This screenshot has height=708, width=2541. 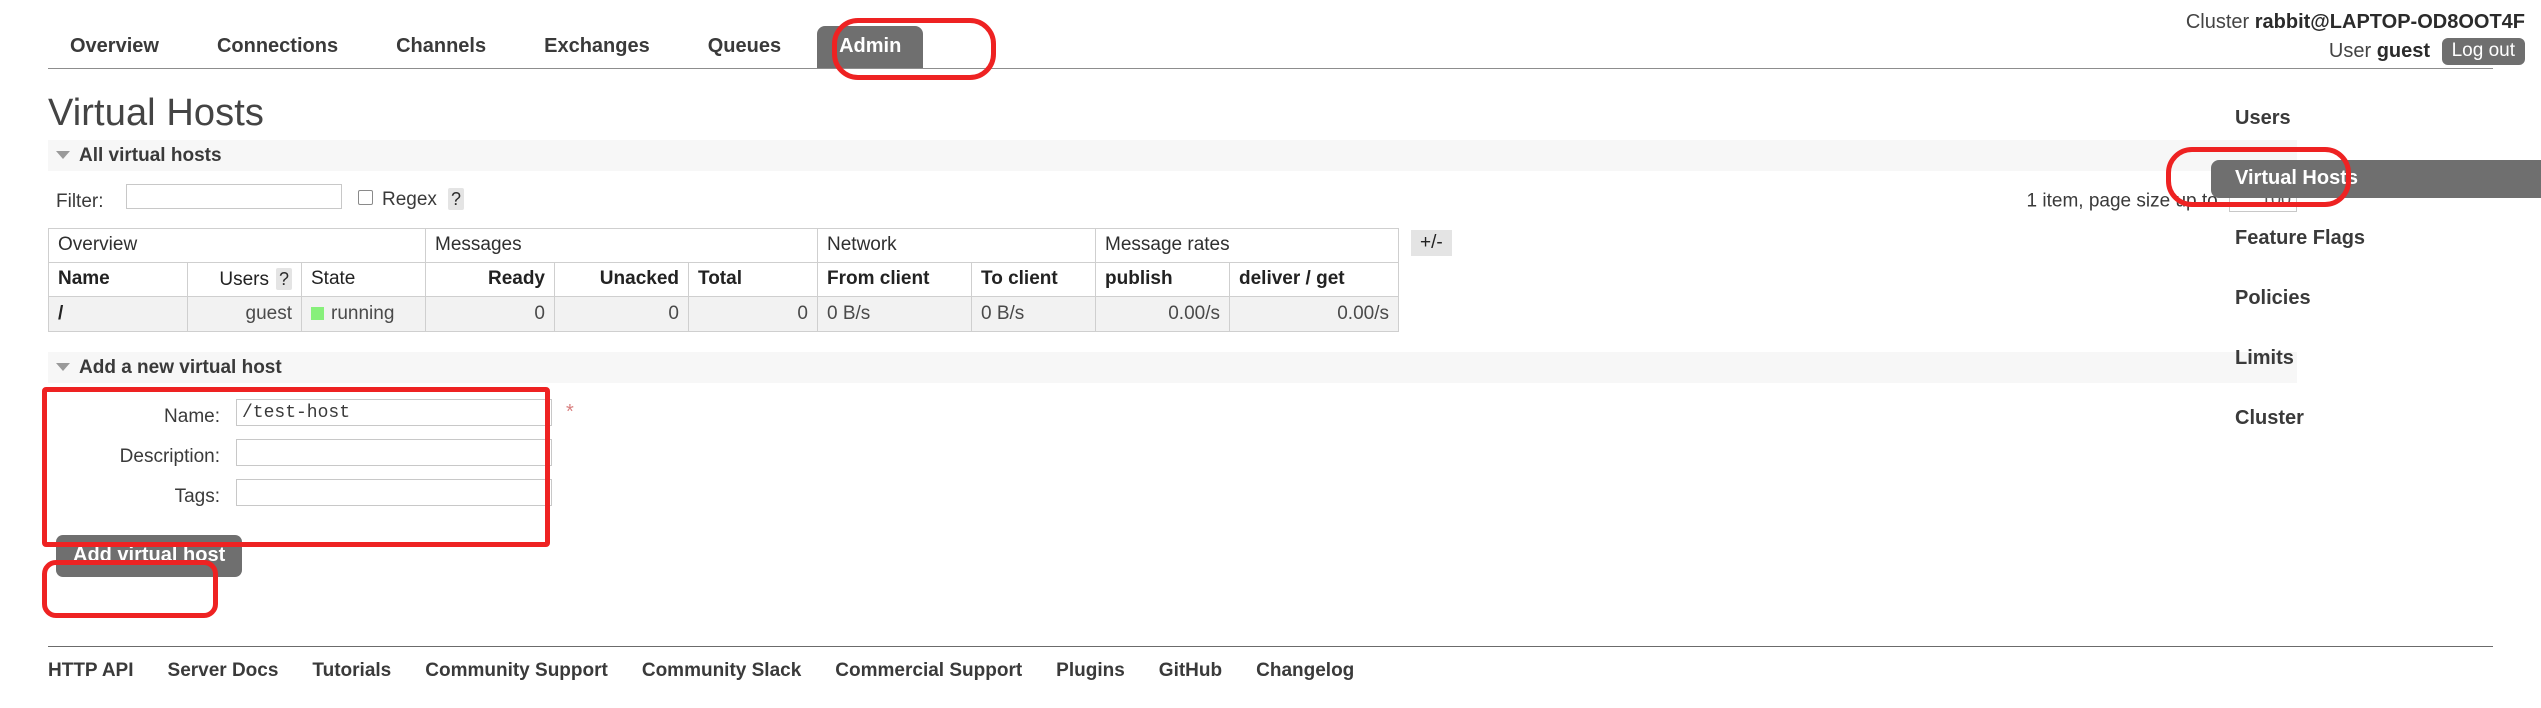 What do you see at coordinates (621, 245) in the screenshot?
I see `group-header-messages: Messages` at bounding box center [621, 245].